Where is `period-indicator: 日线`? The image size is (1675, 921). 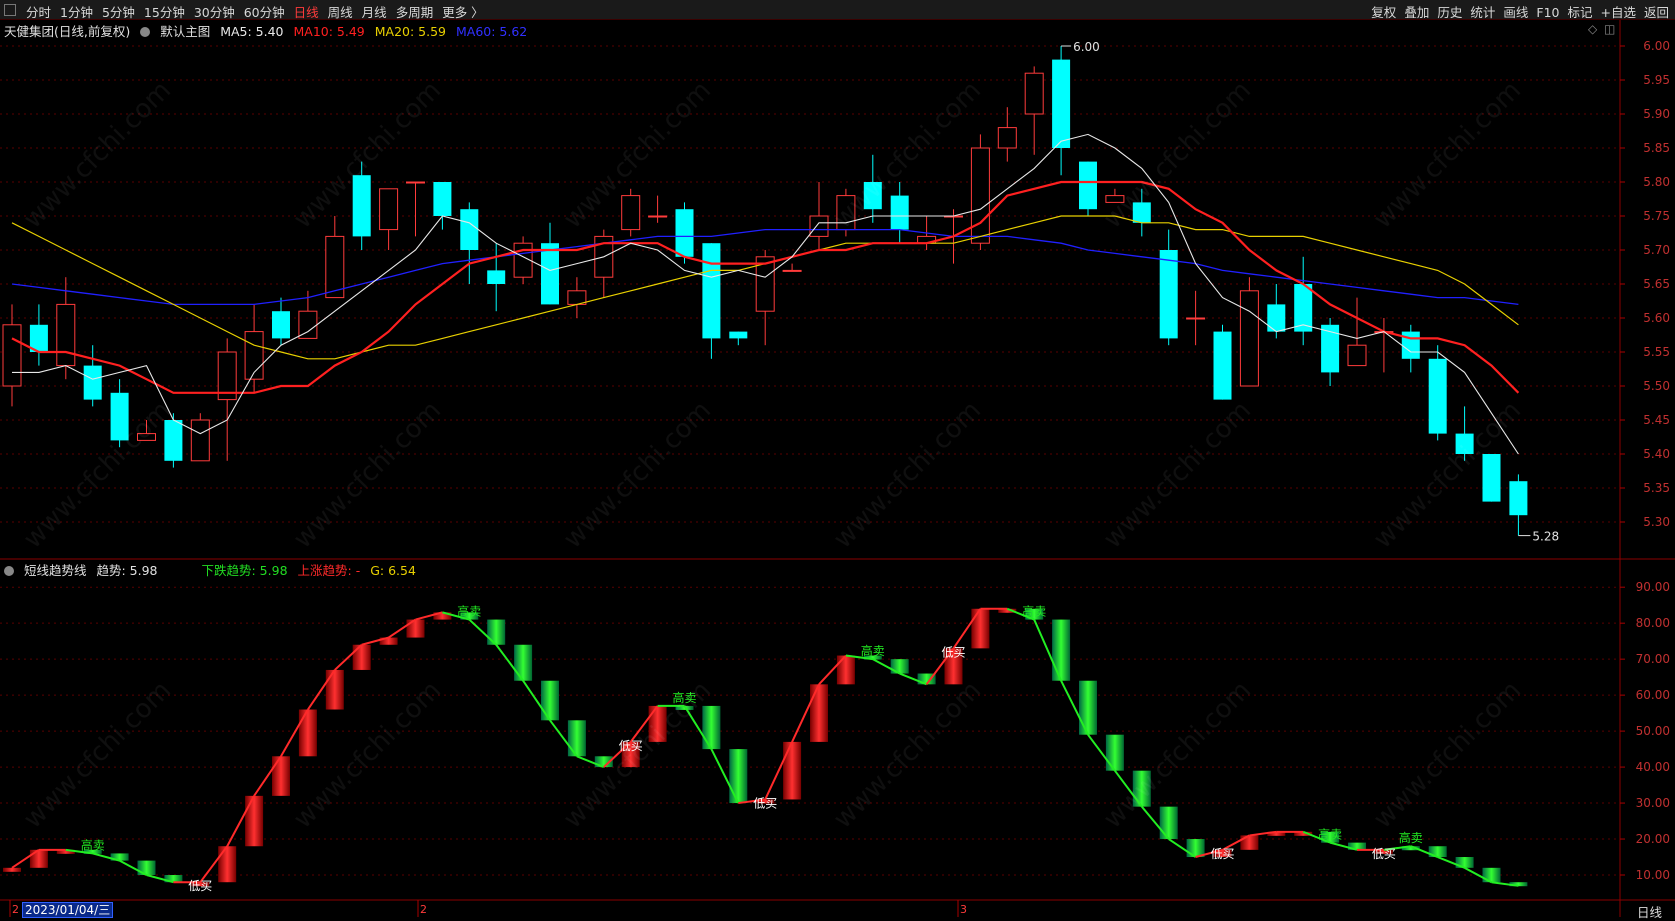
period-indicator: 日线 is located at coordinates (1649, 911).